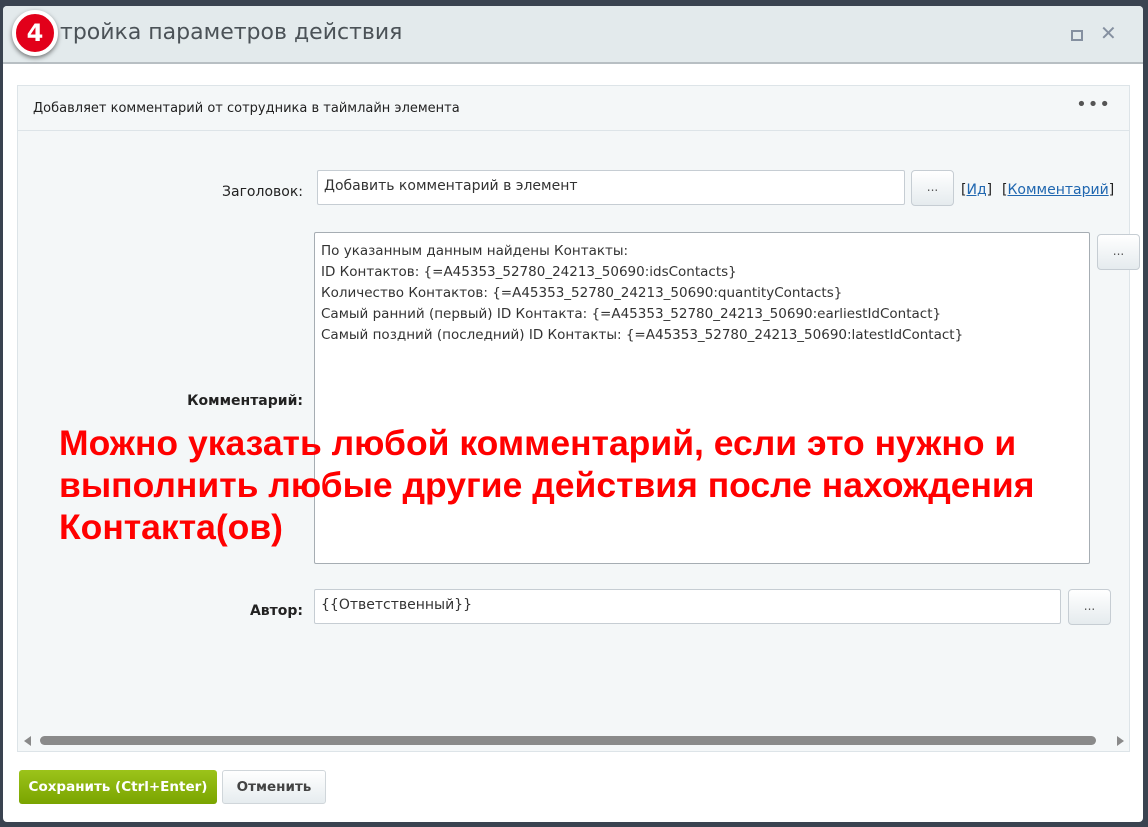  I want to click on cancel-button: Отменить, so click(274, 787).